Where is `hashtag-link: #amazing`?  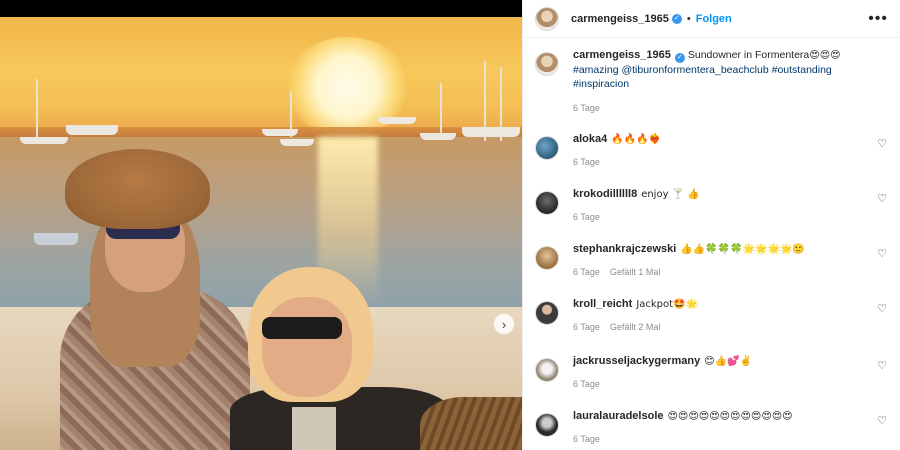
hashtag-link: #amazing is located at coordinates (596, 70).